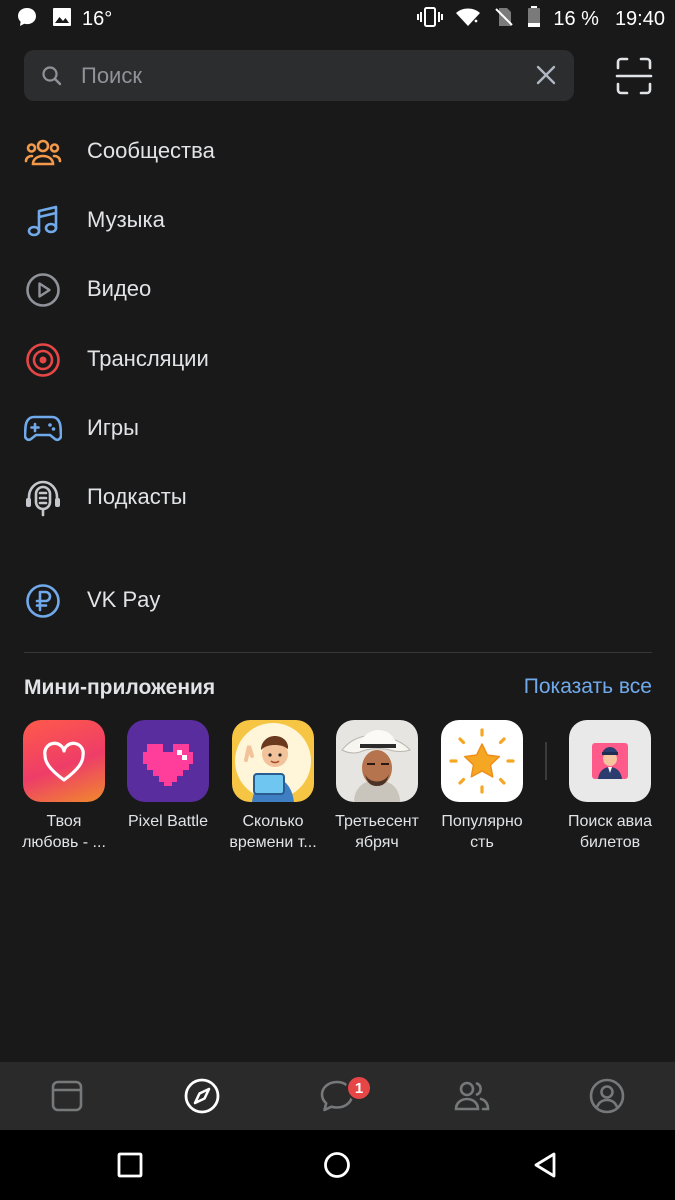  Describe the element at coordinates (43, 498) in the screenshot. I see `podcast-icon` at that location.